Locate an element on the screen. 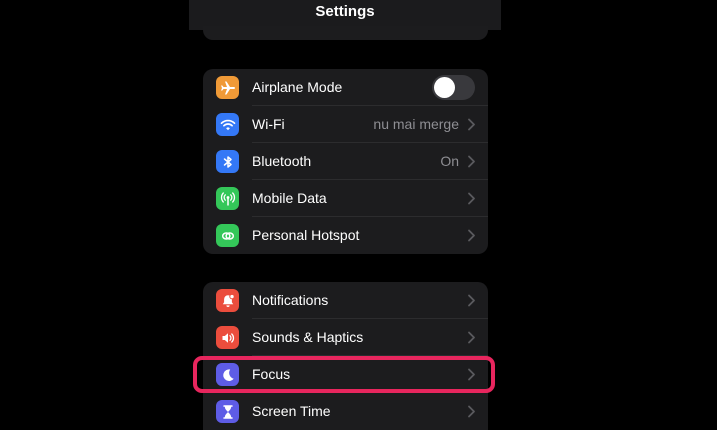  settings-row-personal-hotspot: Personal Hotspot is located at coordinates (345, 235).